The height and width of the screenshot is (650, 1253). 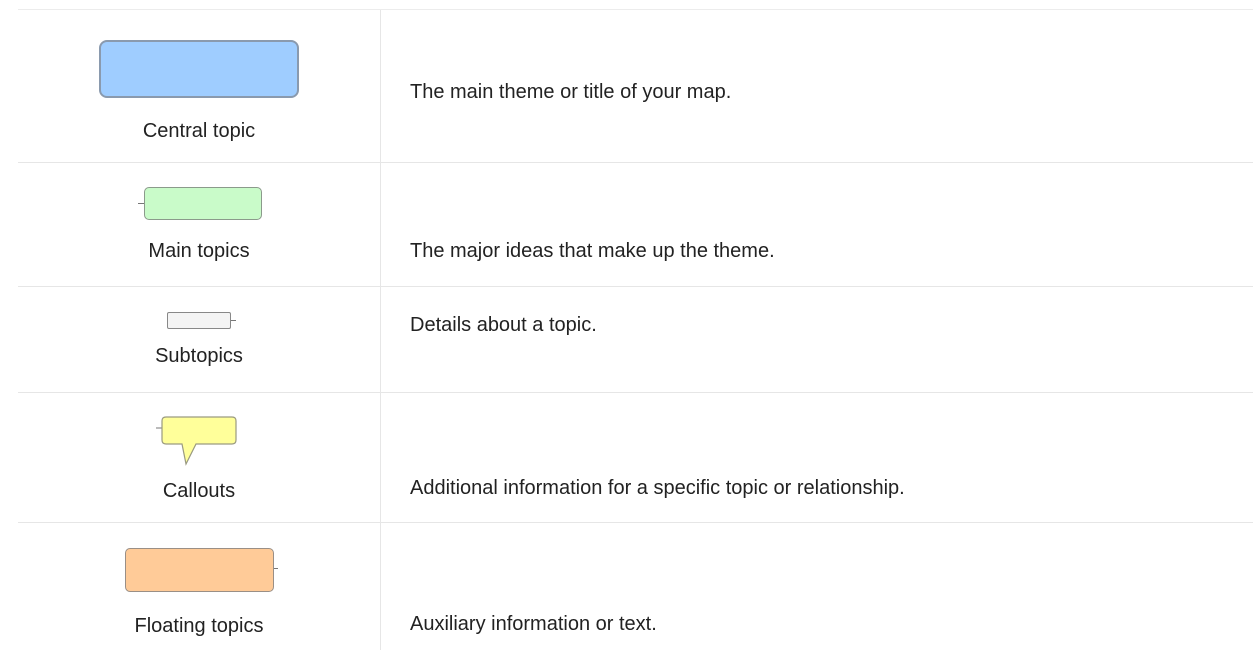 I want to click on legend-shape-cell: Callouts, so click(x=199, y=457).